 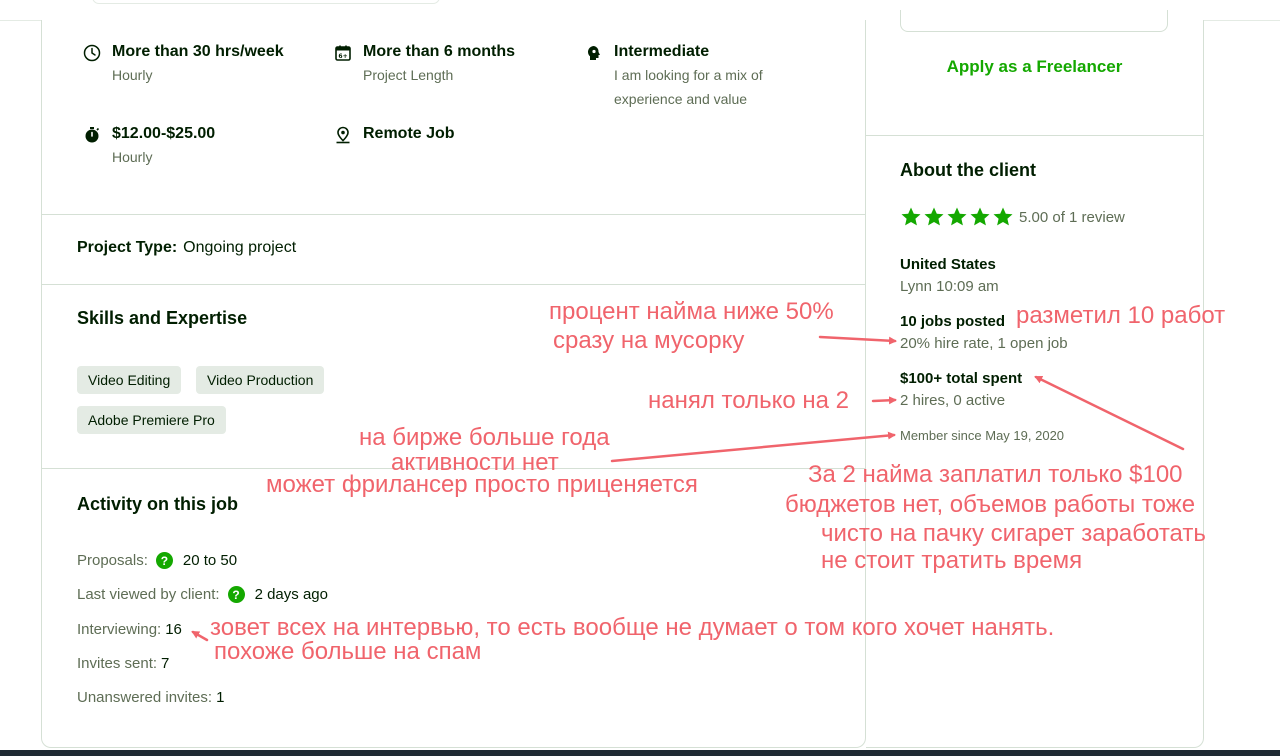 I want to click on activity-proposals: Proposals: ? 20 to 50, so click(x=157, y=560).